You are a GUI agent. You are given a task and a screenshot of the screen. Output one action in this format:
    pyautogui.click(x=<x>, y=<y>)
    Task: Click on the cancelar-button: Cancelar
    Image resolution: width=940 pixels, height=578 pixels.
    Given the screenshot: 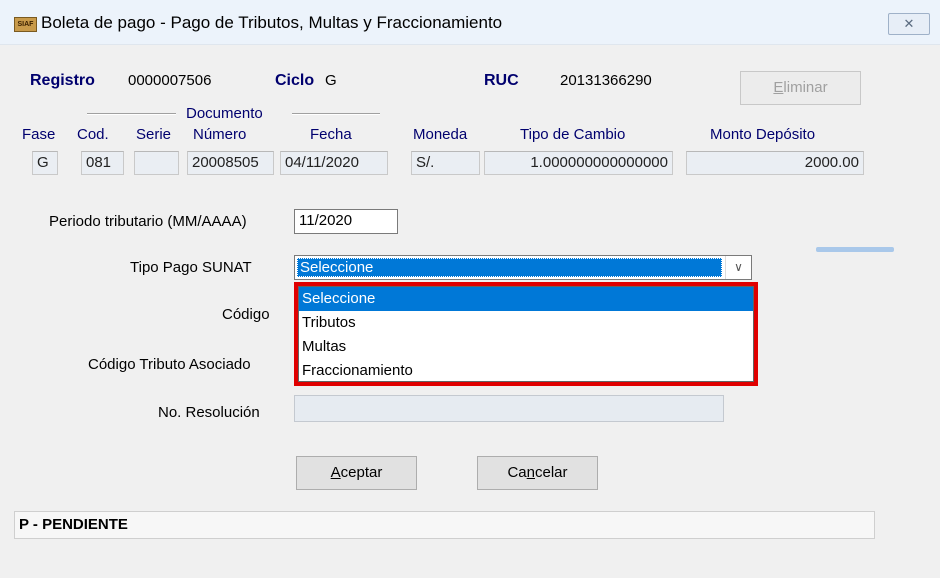 What is the action you would take?
    pyautogui.click(x=537, y=473)
    